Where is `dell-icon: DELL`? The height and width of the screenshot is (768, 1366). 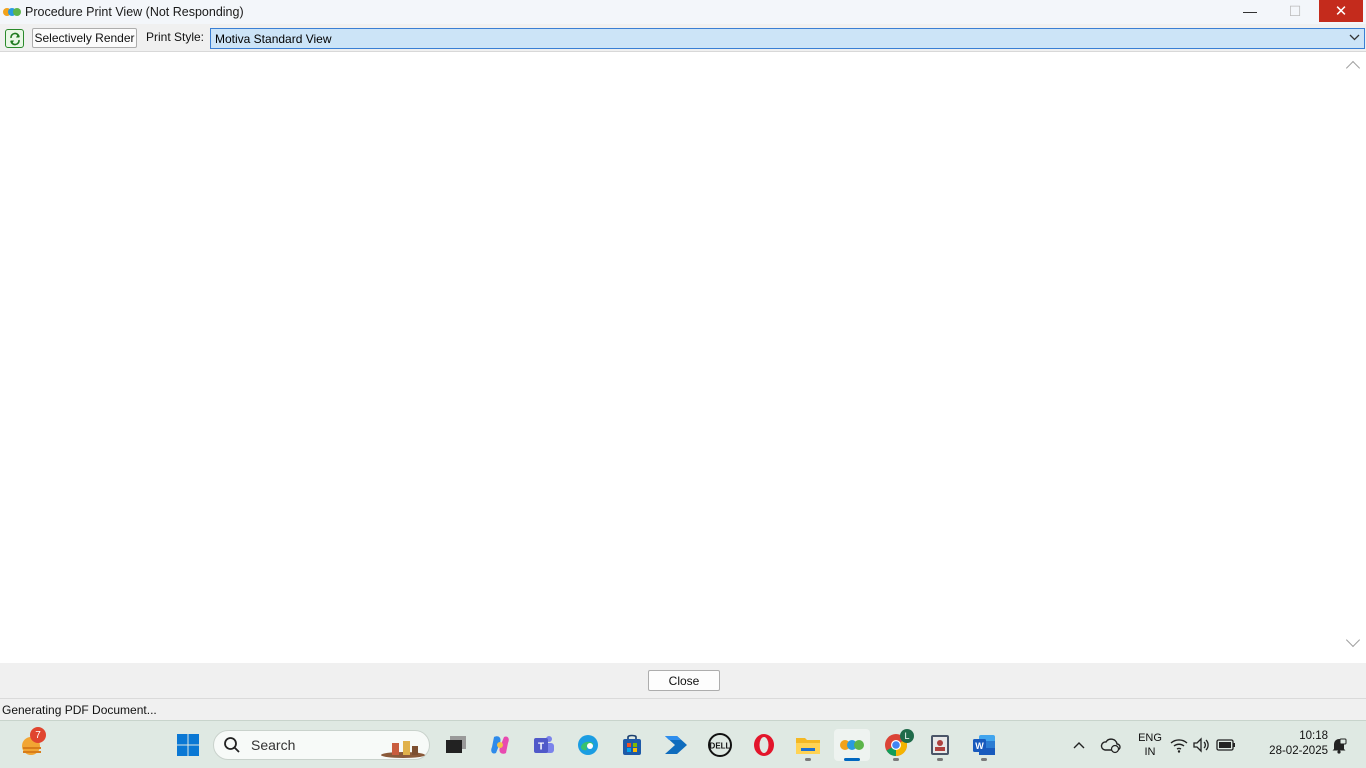 dell-icon: DELL is located at coordinates (720, 745).